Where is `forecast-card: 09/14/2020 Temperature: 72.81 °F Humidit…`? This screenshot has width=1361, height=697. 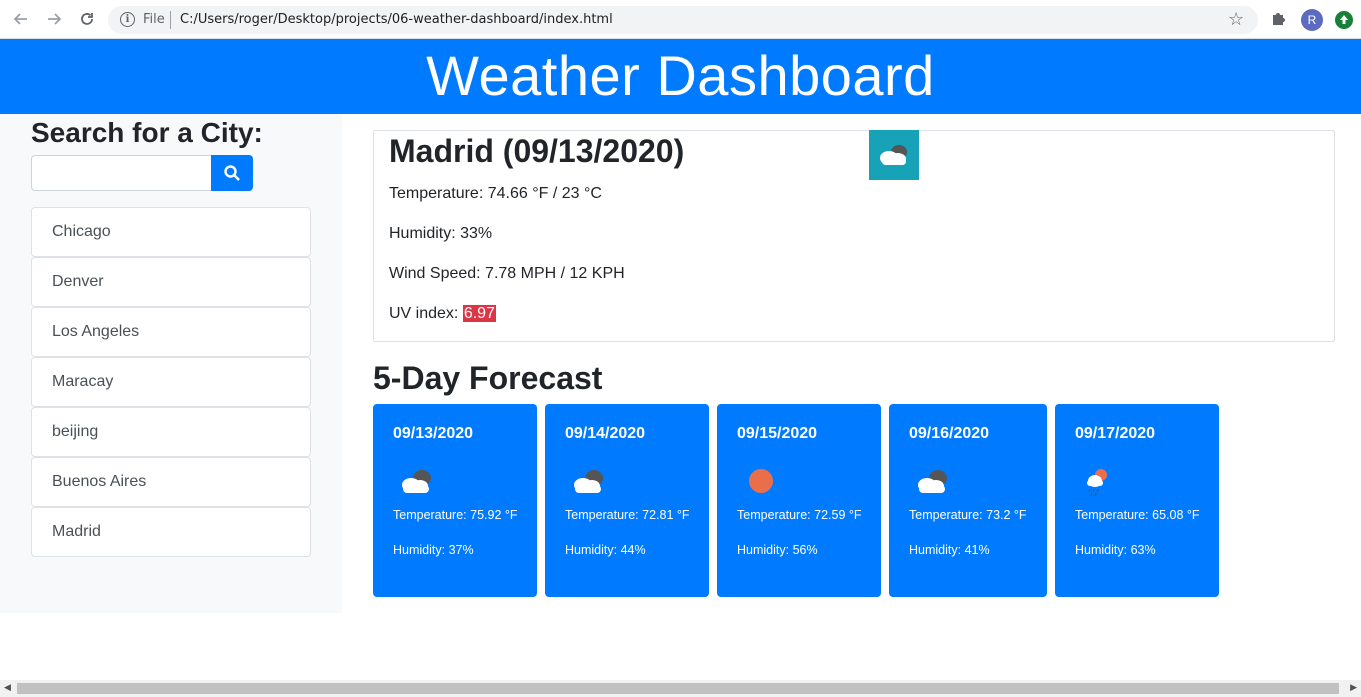
forecast-card: 09/14/2020 Temperature: 72.81 °F Humidit… is located at coordinates (627, 500).